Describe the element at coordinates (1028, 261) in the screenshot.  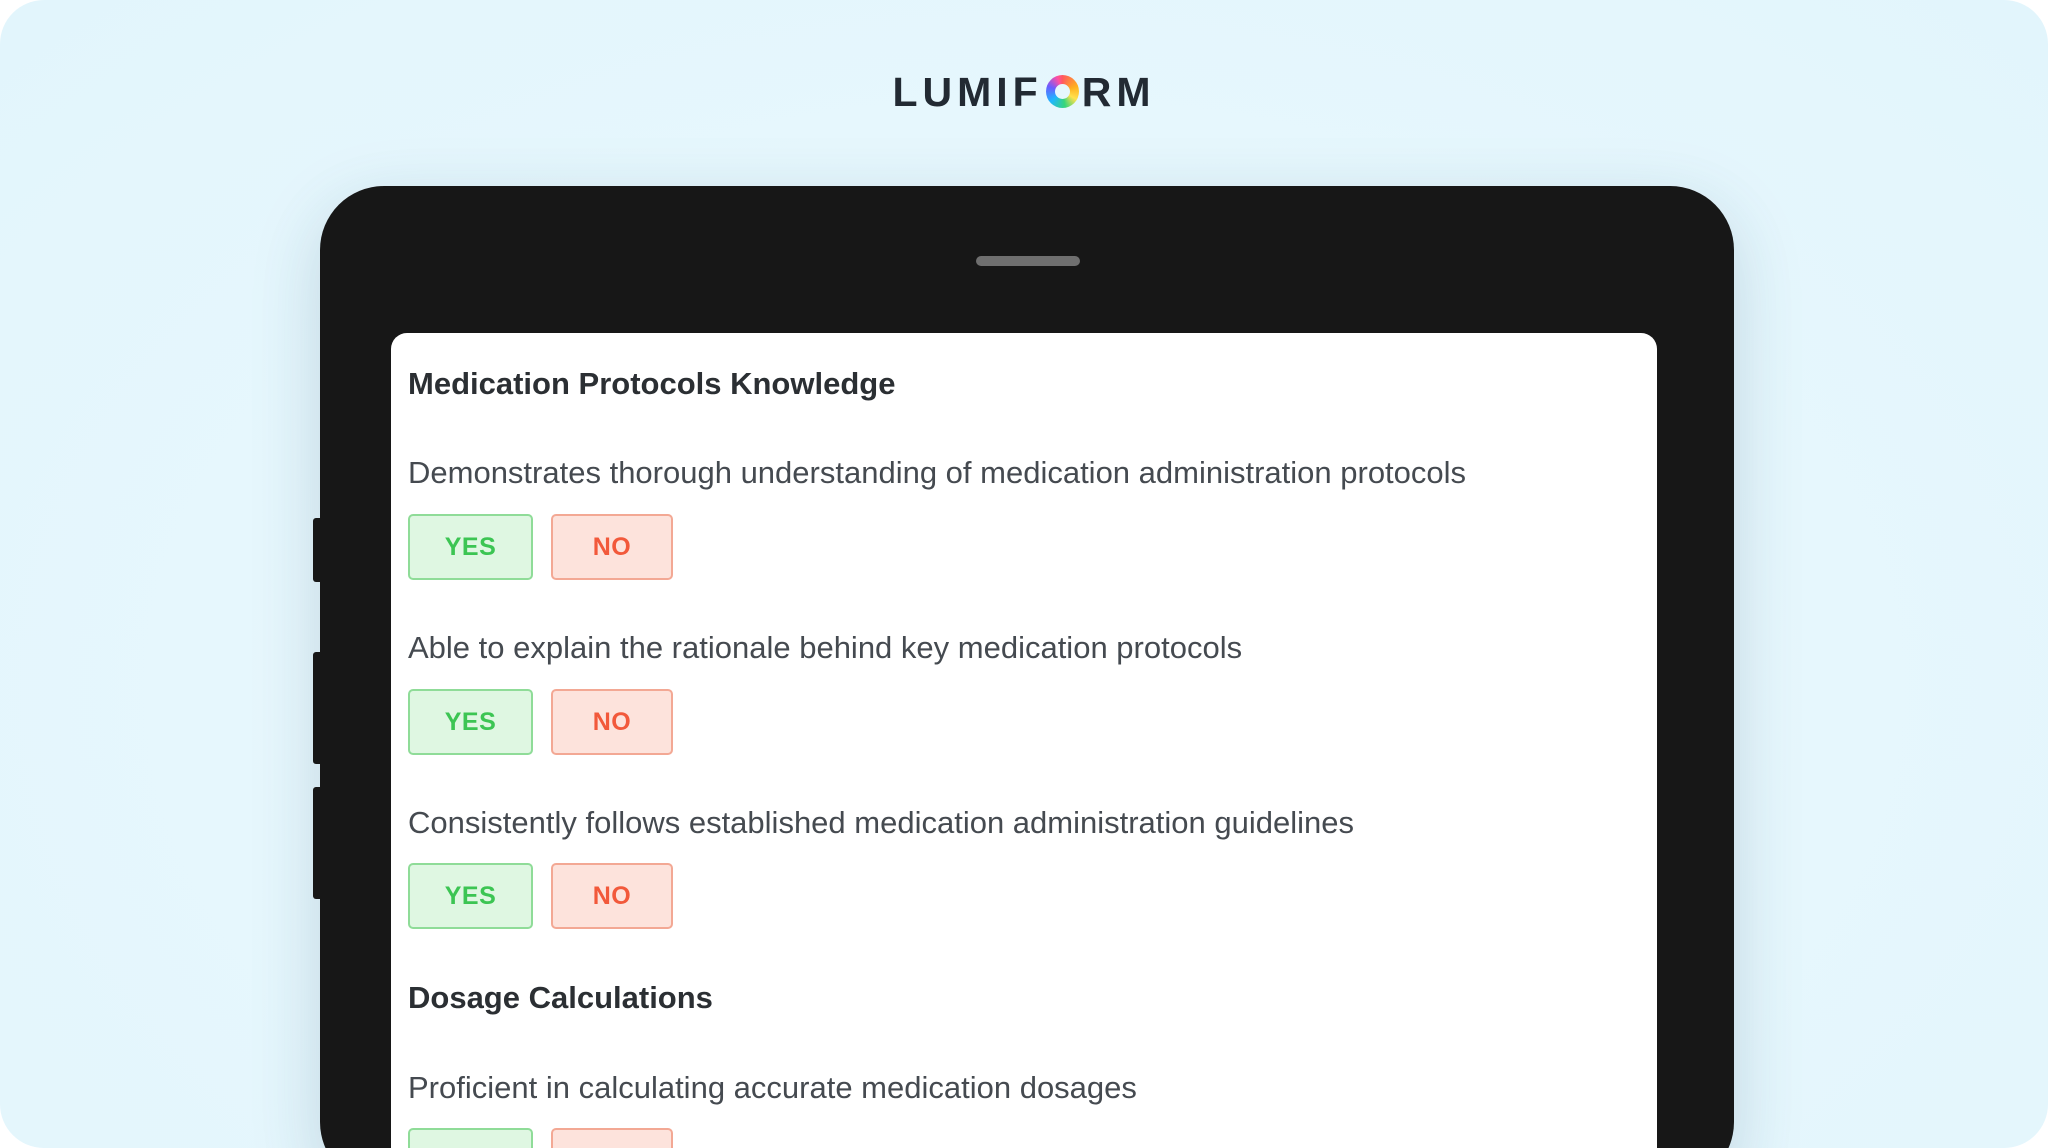
I see `device-speaker` at that location.